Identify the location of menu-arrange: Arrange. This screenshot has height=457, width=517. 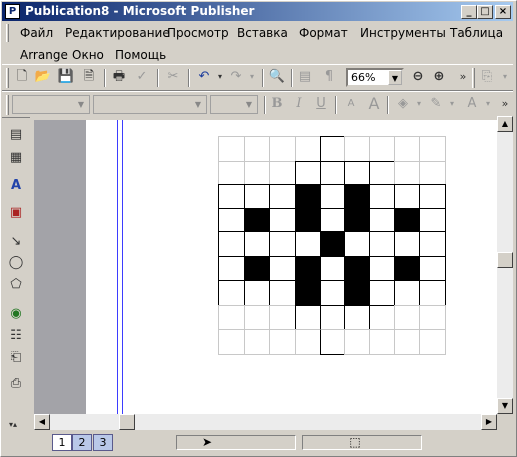
(44, 55).